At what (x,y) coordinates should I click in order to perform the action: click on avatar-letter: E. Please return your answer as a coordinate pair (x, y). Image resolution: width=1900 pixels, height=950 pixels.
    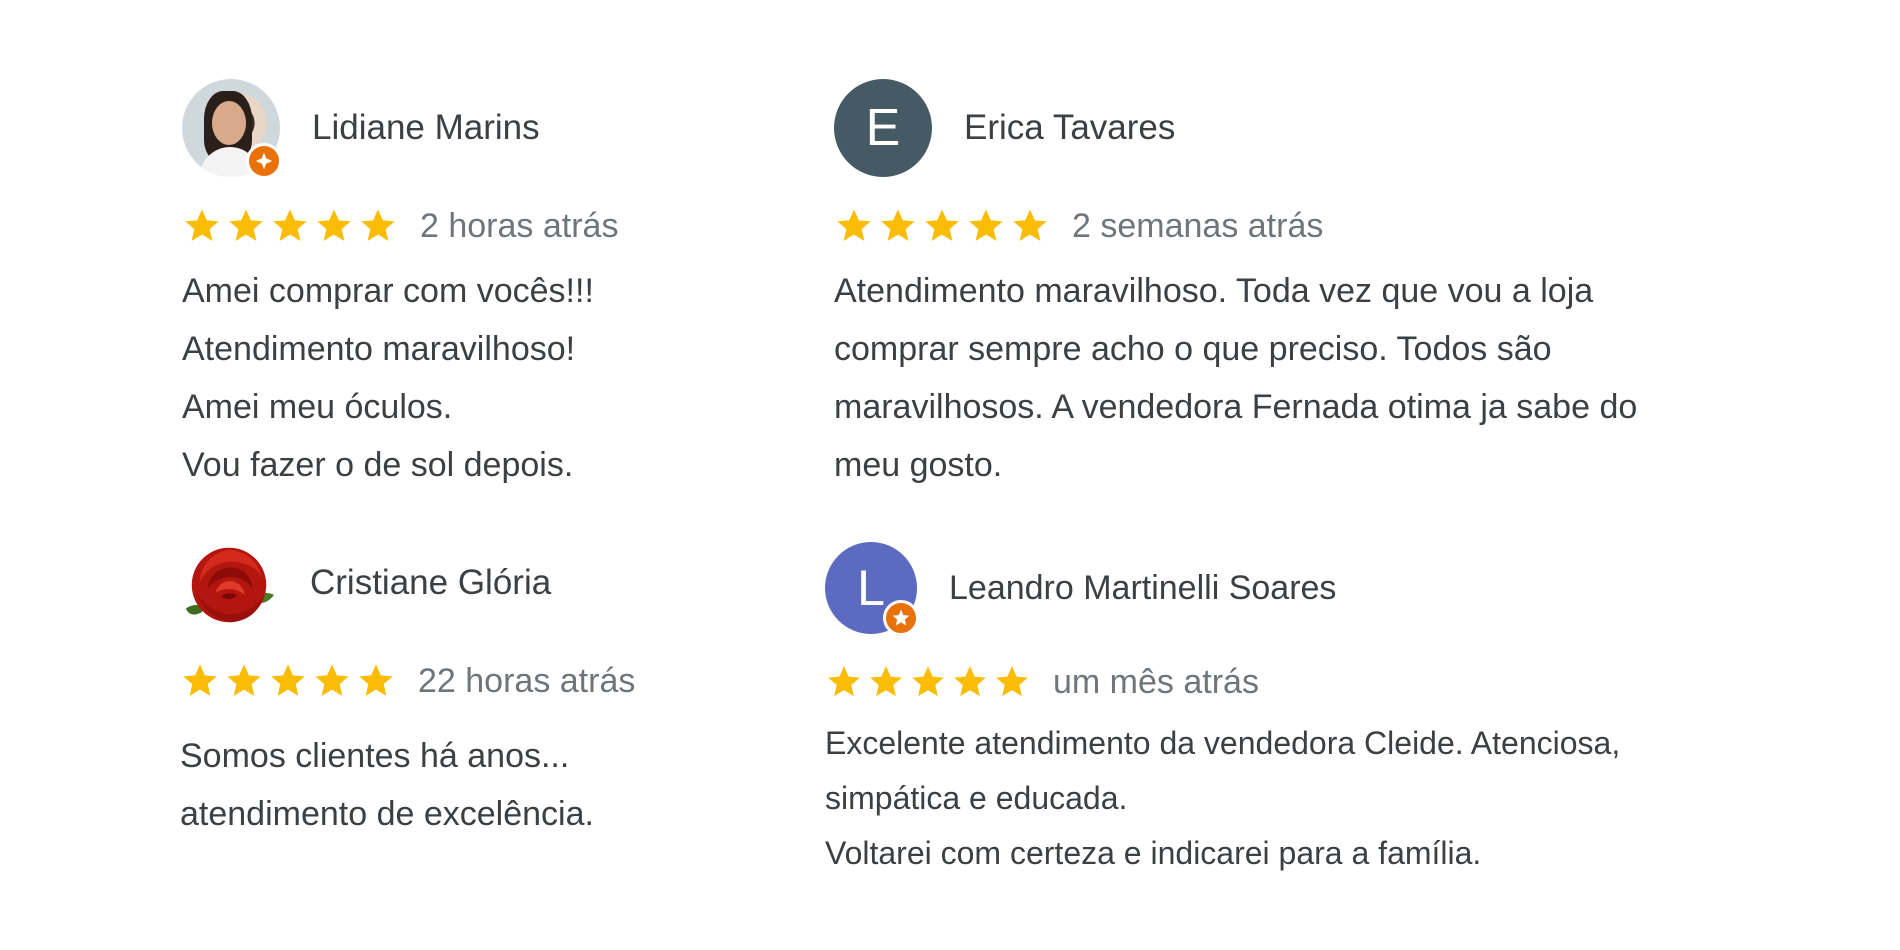
    Looking at the image, I should click on (883, 128).